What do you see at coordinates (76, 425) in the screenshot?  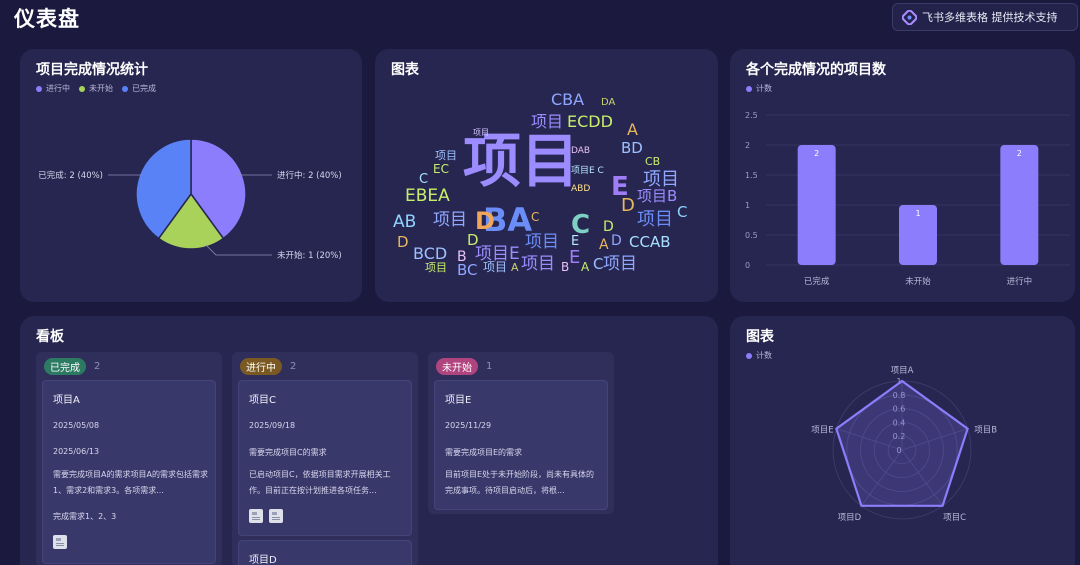 I see `card-date: 2025/05/08` at bounding box center [76, 425].